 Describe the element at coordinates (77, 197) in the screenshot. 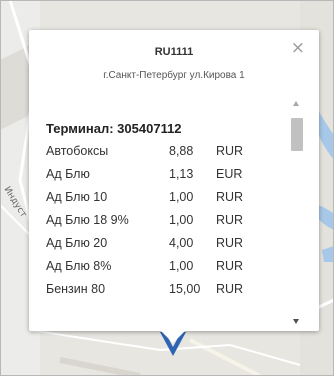

I see `product-name: Ад Блю 10` at that location.